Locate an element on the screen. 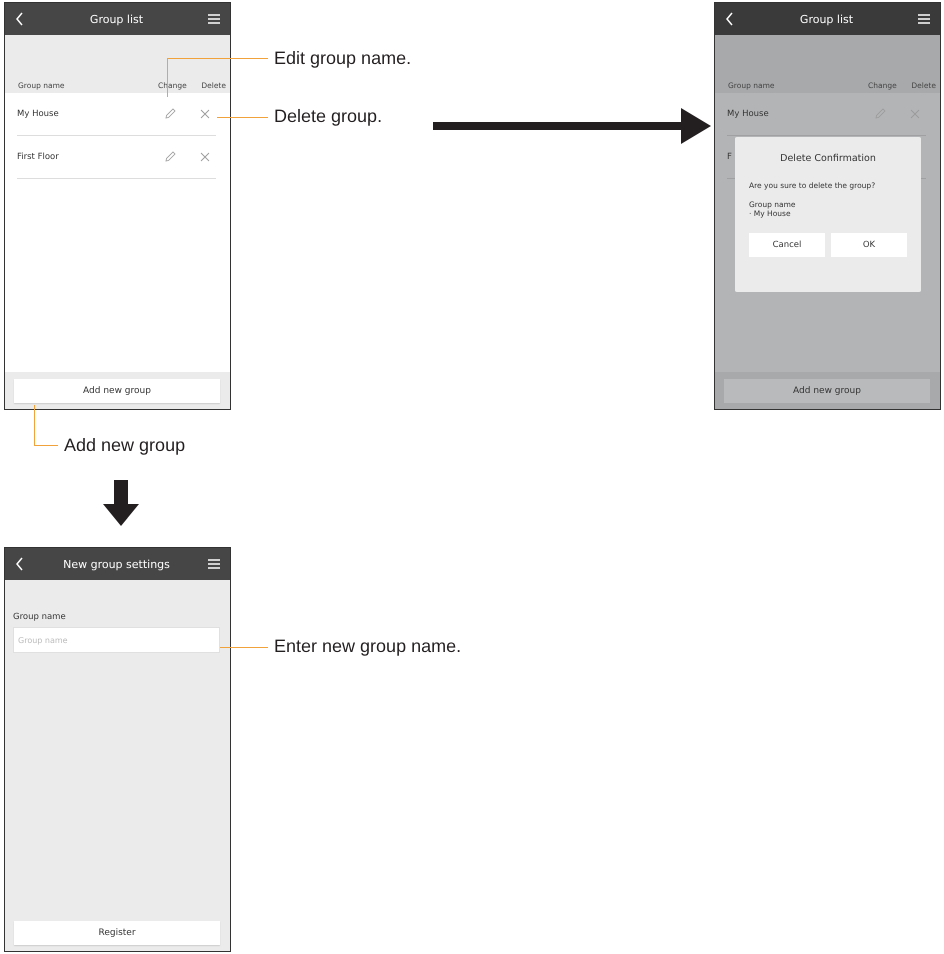 This screenshot has width=944, height=954. callout-text: Enter new group name. is located at coordinates (368, 646).